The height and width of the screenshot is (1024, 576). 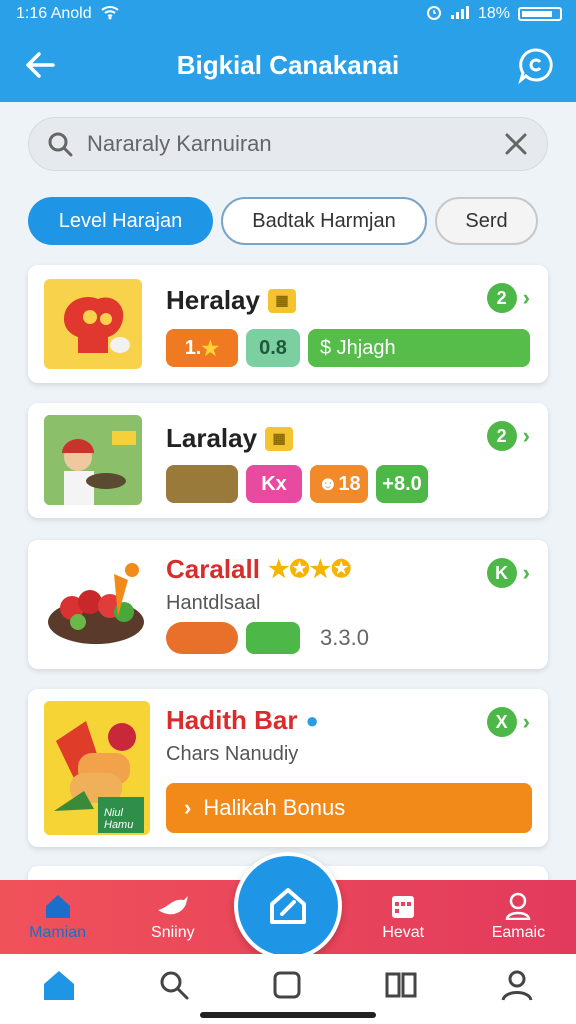 I want to click on face-icon: ☻, so click(x=328, y=483).